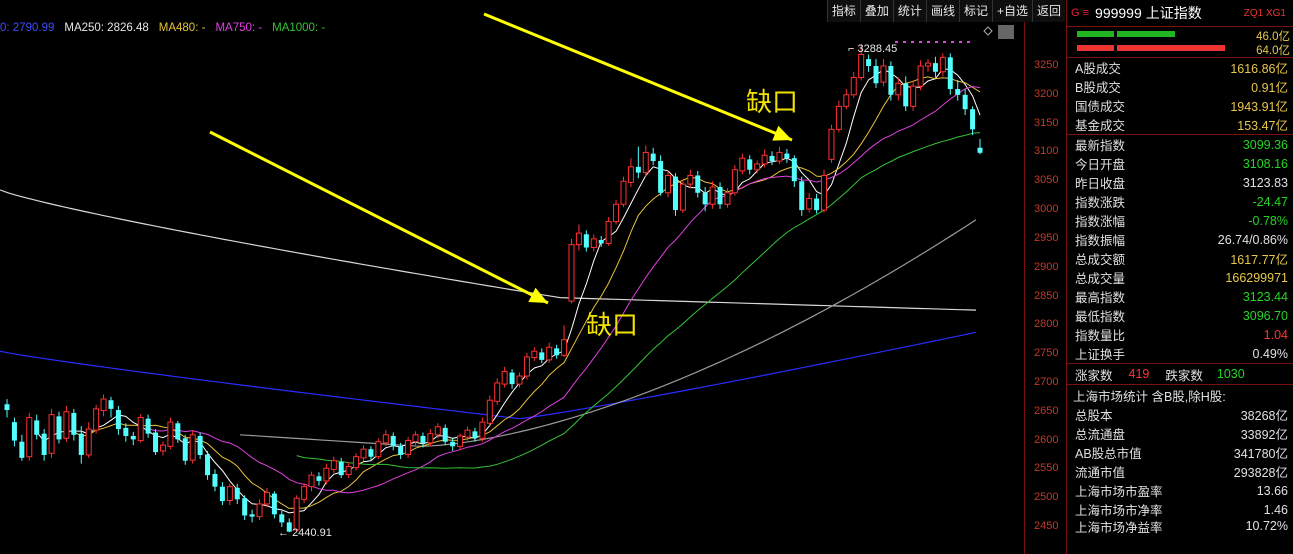 Image resolution: width=1293 pixels, height=554 pixels. What do you see at coordinates (909, 11) in the screenshot?
I see `toolbar-item: 统计` at bounding box center [909, 11].